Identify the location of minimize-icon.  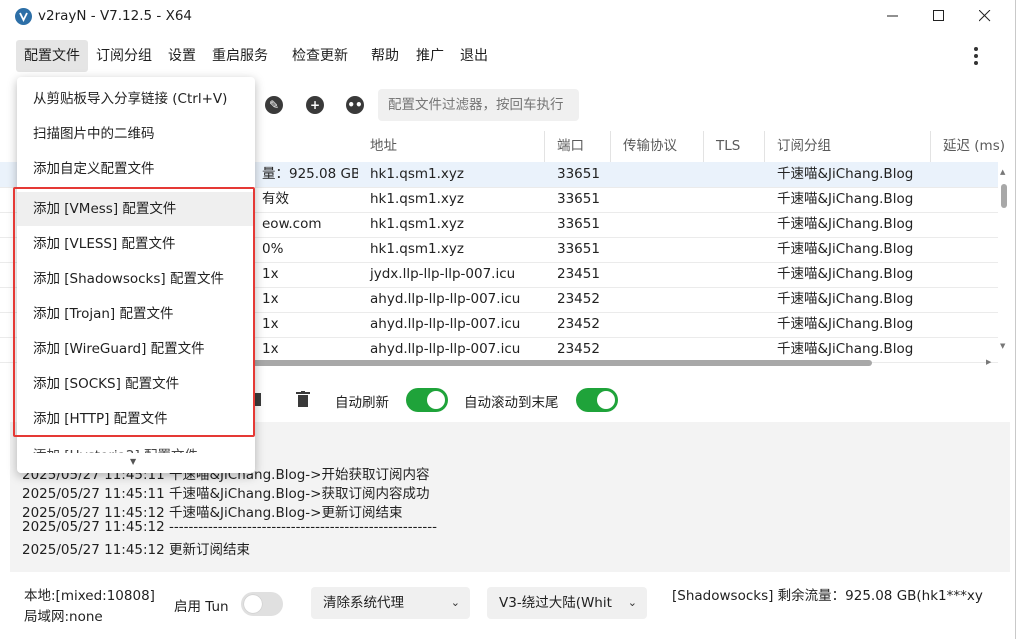
(892, 16).